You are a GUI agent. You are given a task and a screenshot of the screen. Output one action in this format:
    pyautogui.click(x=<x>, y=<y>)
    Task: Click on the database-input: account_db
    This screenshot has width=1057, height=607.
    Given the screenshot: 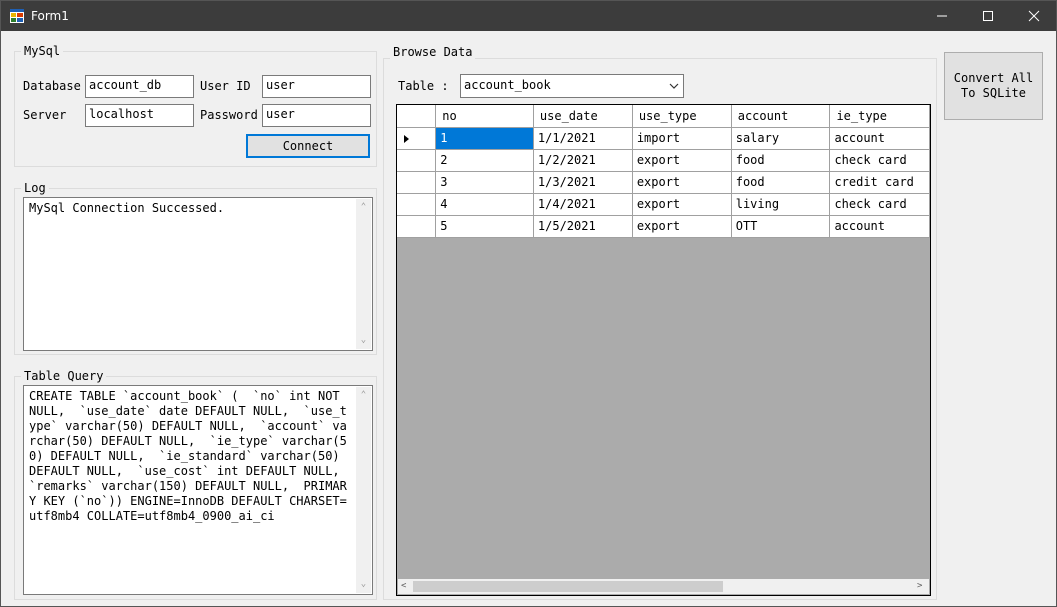 What is the action you would take?
    pyautogui.click(x=139, y=86)
    